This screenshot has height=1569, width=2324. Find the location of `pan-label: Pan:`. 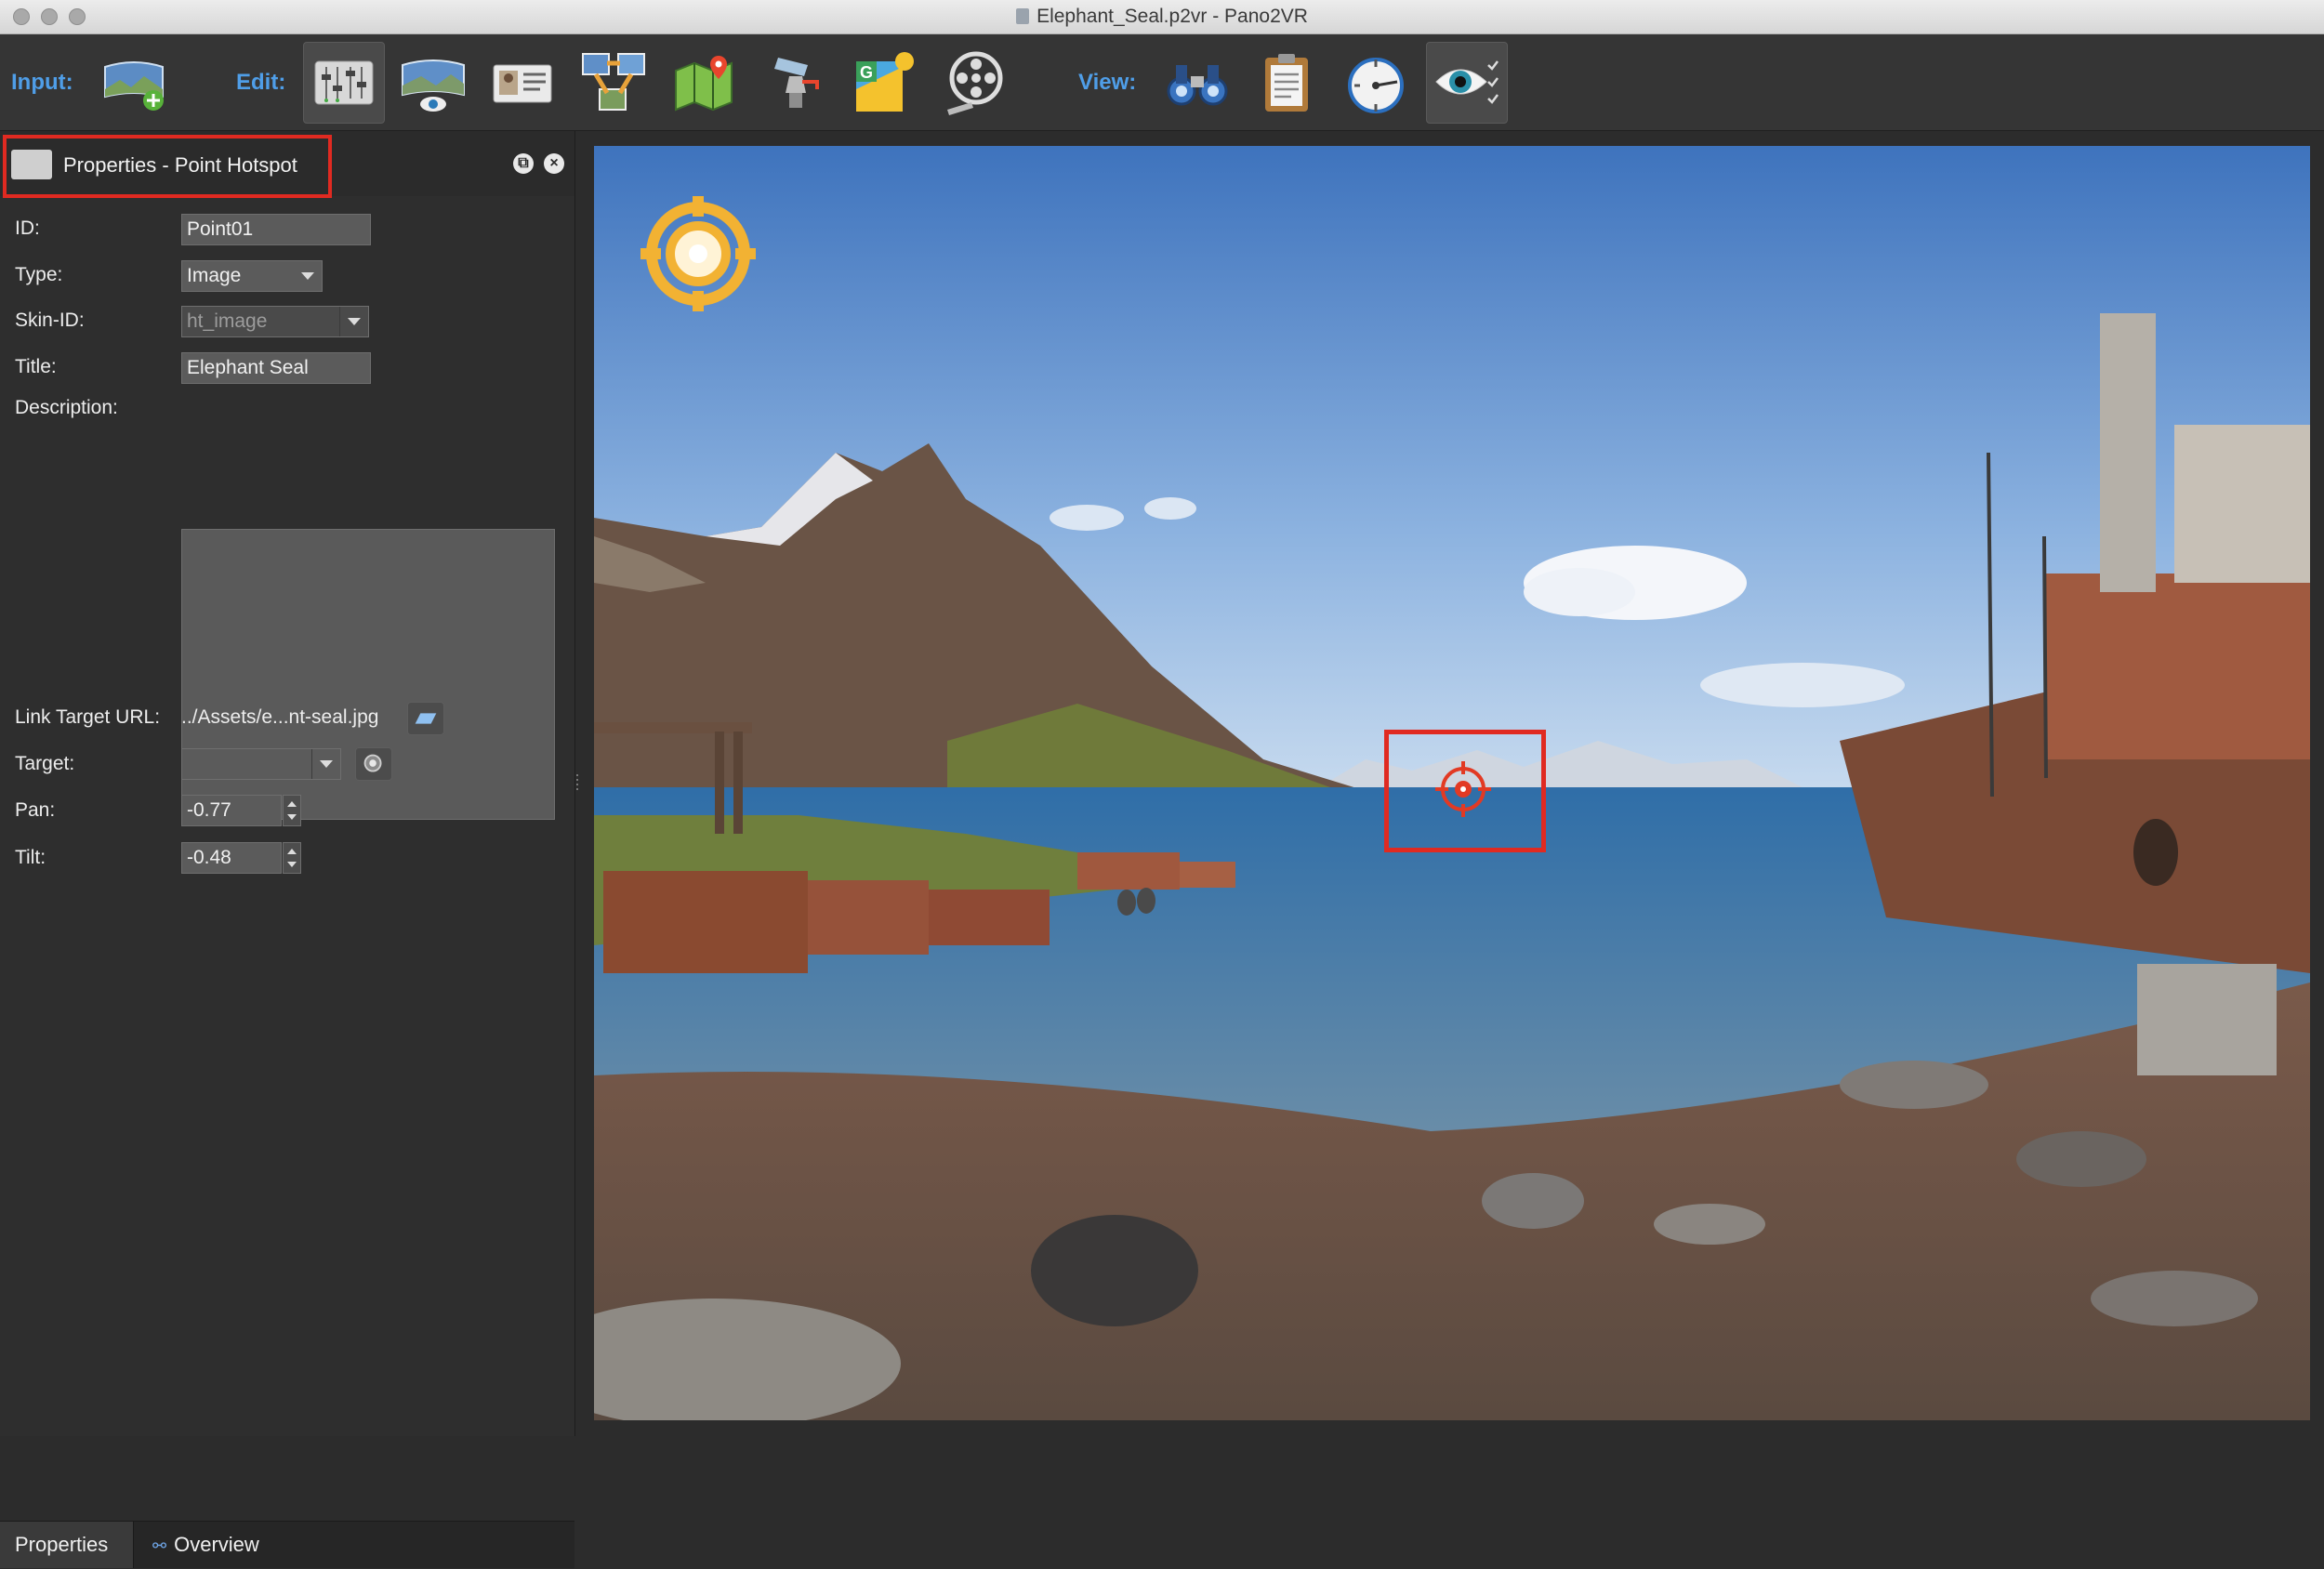

pan-label: Pan: is located at coordinates (35, 810).